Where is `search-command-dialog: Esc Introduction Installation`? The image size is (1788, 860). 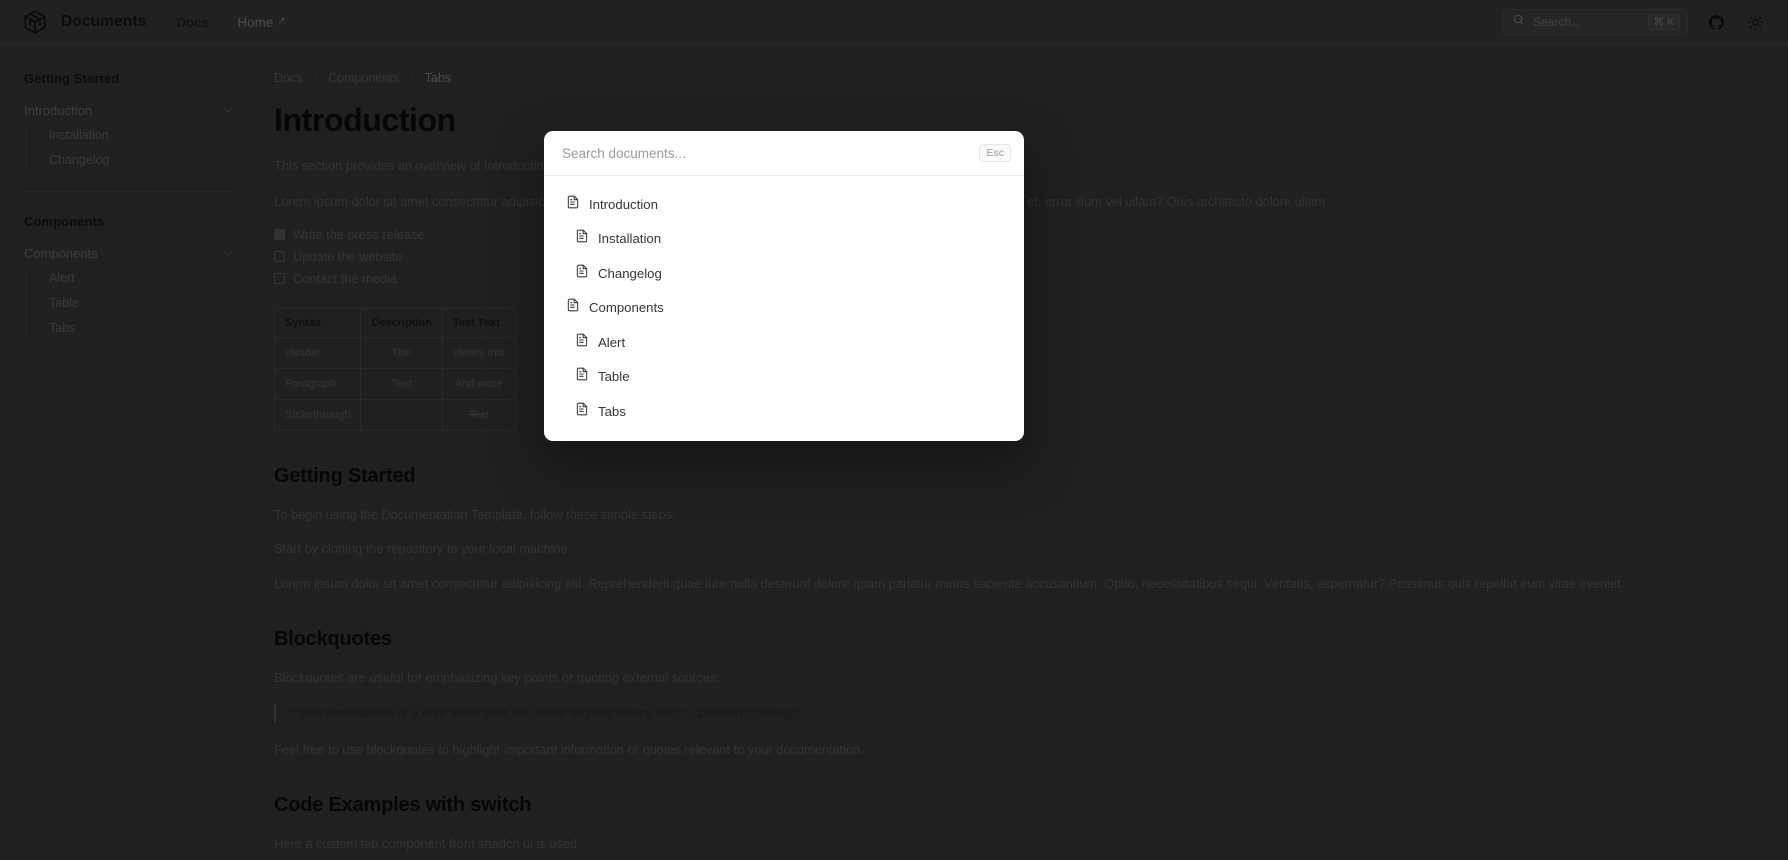
search-command-dialog: Esc Introduction Installation is located at coordinates (784, 286).